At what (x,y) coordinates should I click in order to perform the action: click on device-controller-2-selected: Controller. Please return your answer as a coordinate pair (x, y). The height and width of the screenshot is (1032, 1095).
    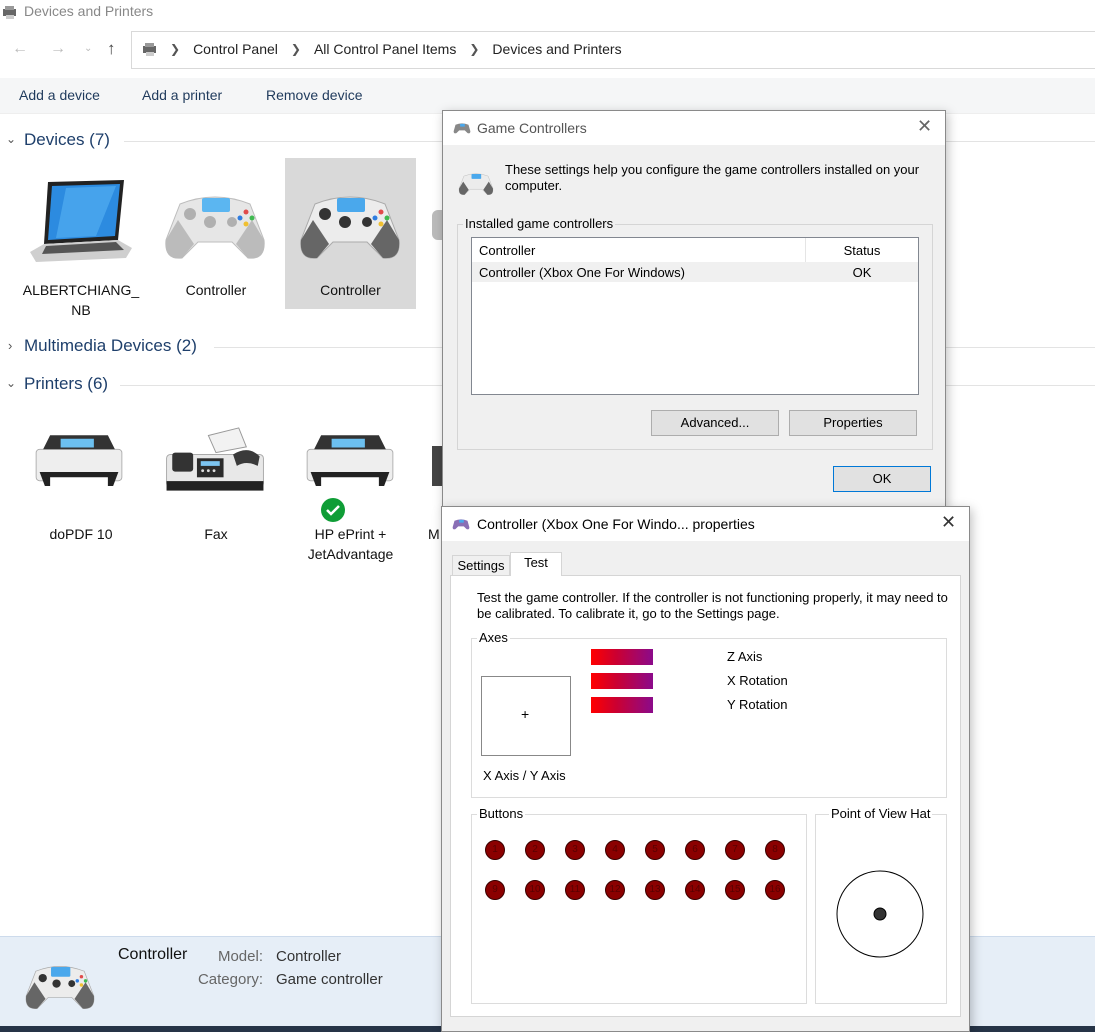
    Looking at the image, I should click on (350, 233).